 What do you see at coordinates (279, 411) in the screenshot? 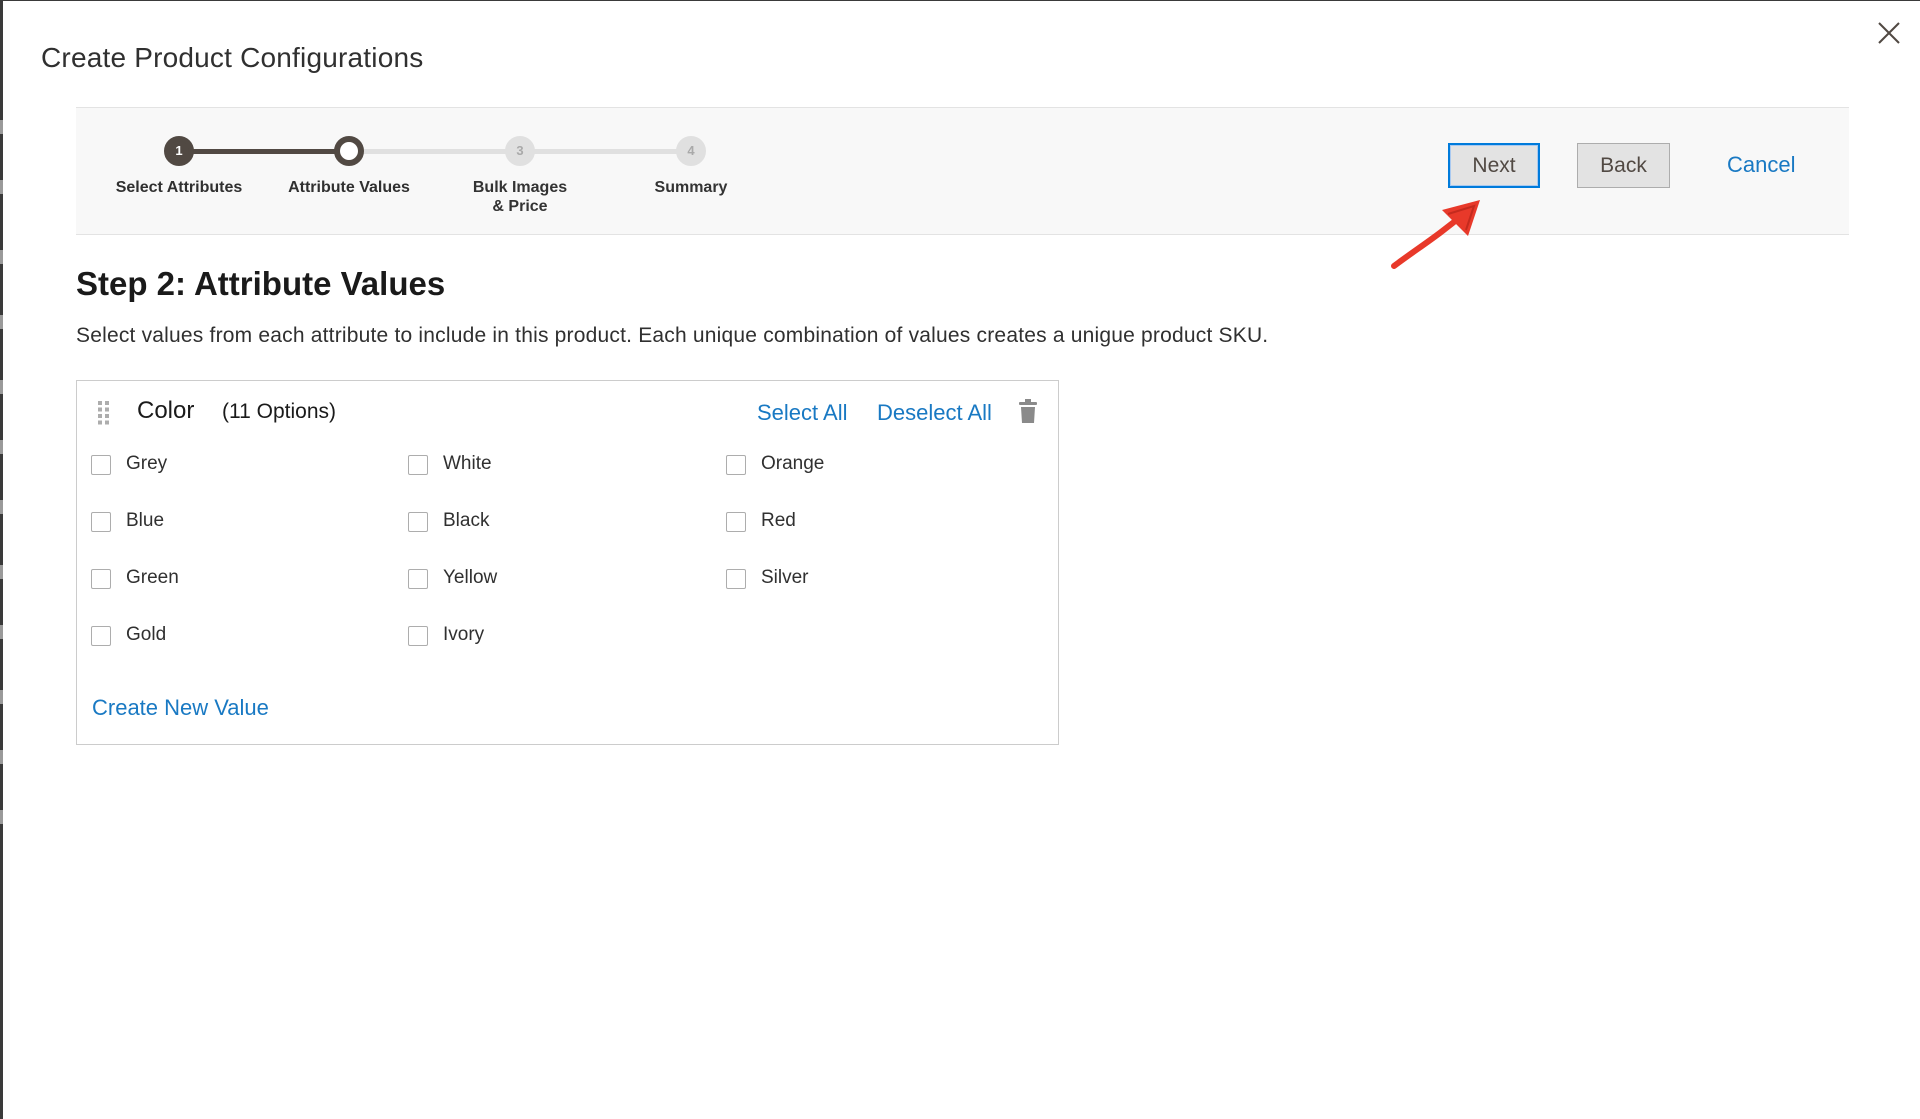
I see `attribute-option-count: (11 Options)` at bounding box center [279, 411].